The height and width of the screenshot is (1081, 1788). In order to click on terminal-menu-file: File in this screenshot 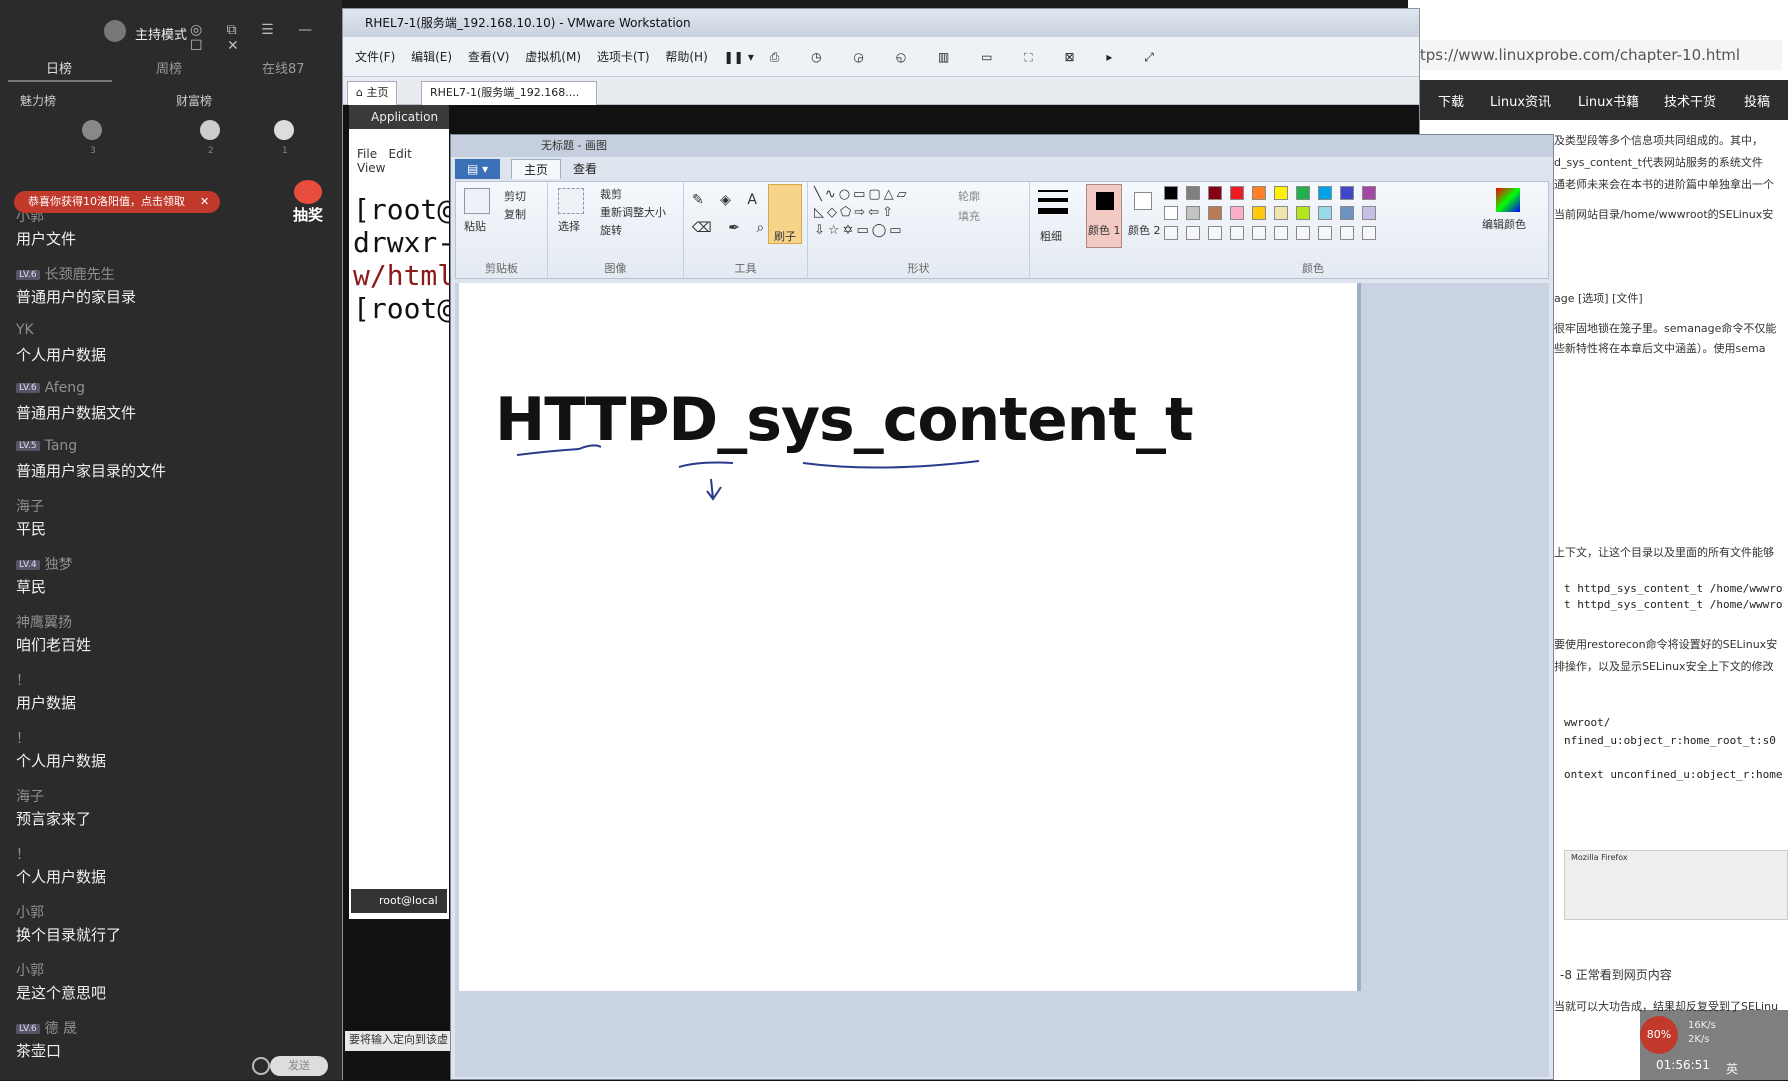, I will do `click(367, 154)`.